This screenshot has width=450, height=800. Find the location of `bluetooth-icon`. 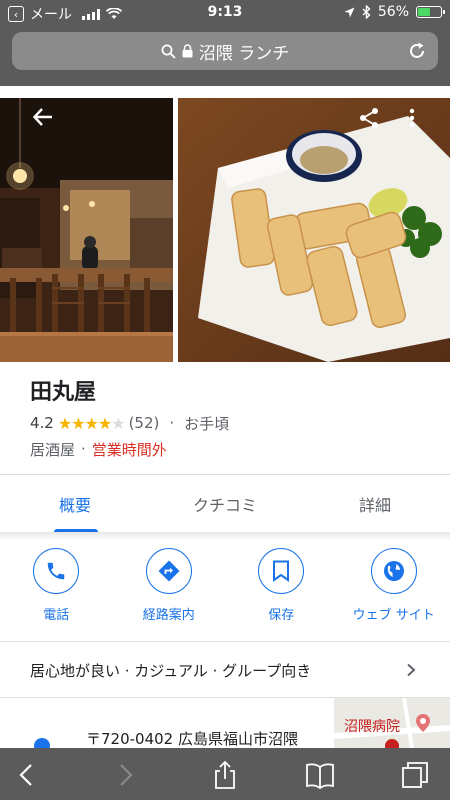

bluetooth-icon is located at coordinates (366, 12).